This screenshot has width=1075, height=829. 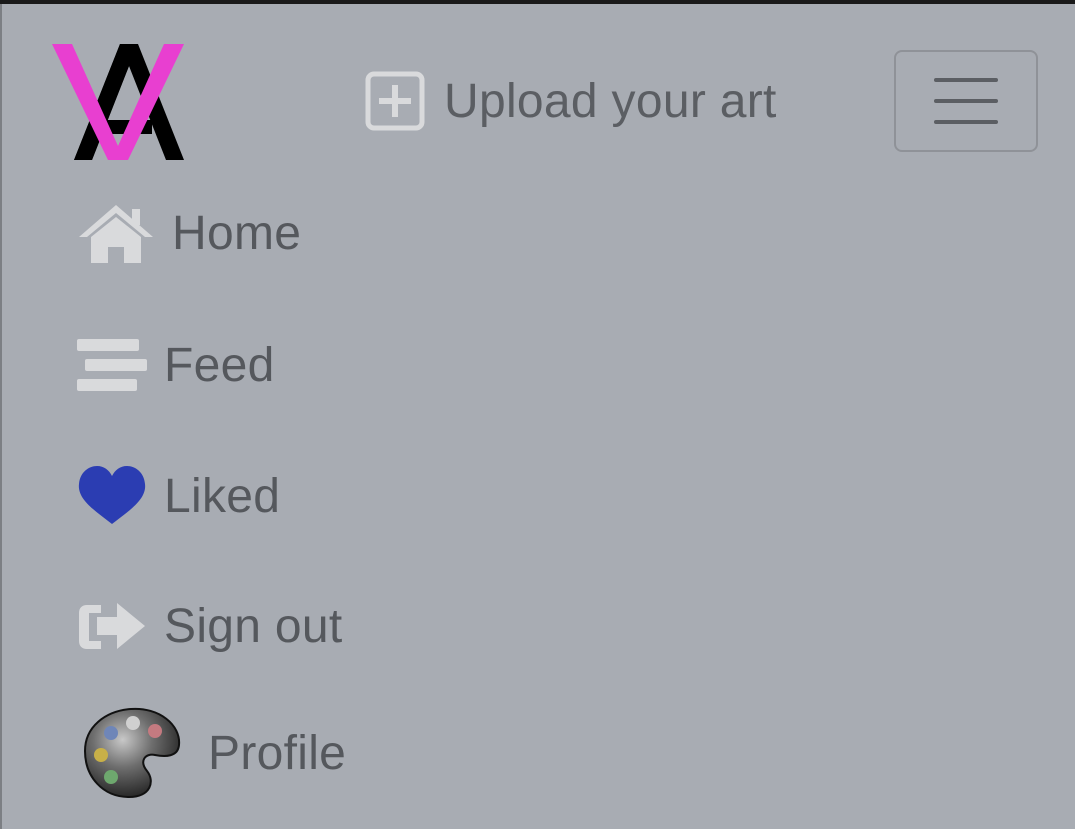 What do you see at coordinates (277, 753) in the screenshot?
I see `nav-item-label: Profile` at bounding box center [277, 753].